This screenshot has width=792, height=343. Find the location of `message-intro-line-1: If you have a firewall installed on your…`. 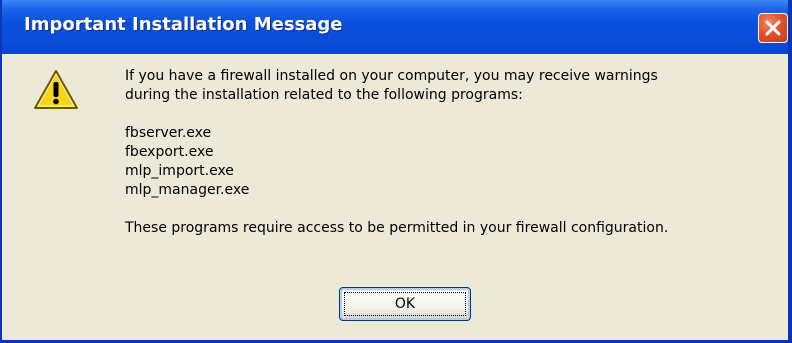

message-intro-line-1: If you have a firewall installed on your… is located at coordinates (391, 76).